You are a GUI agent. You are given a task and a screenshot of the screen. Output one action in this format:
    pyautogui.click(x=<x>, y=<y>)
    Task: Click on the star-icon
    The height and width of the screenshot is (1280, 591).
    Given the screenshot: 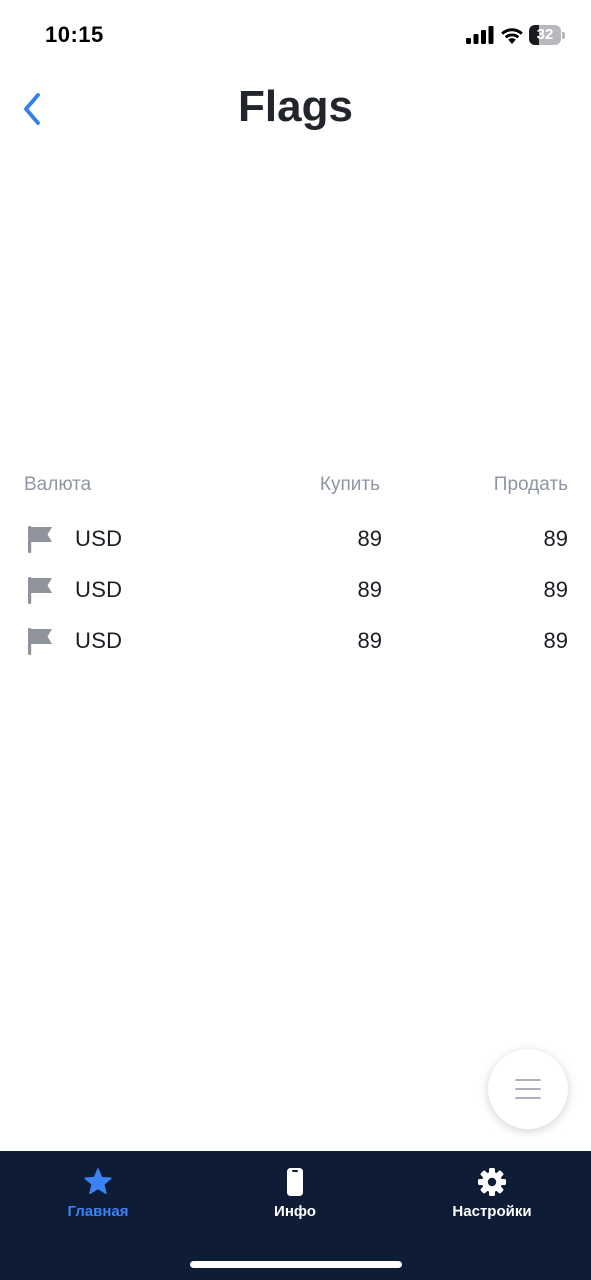 What is the action you would take?
    pyautogui.click(x=98, y=1181)
    